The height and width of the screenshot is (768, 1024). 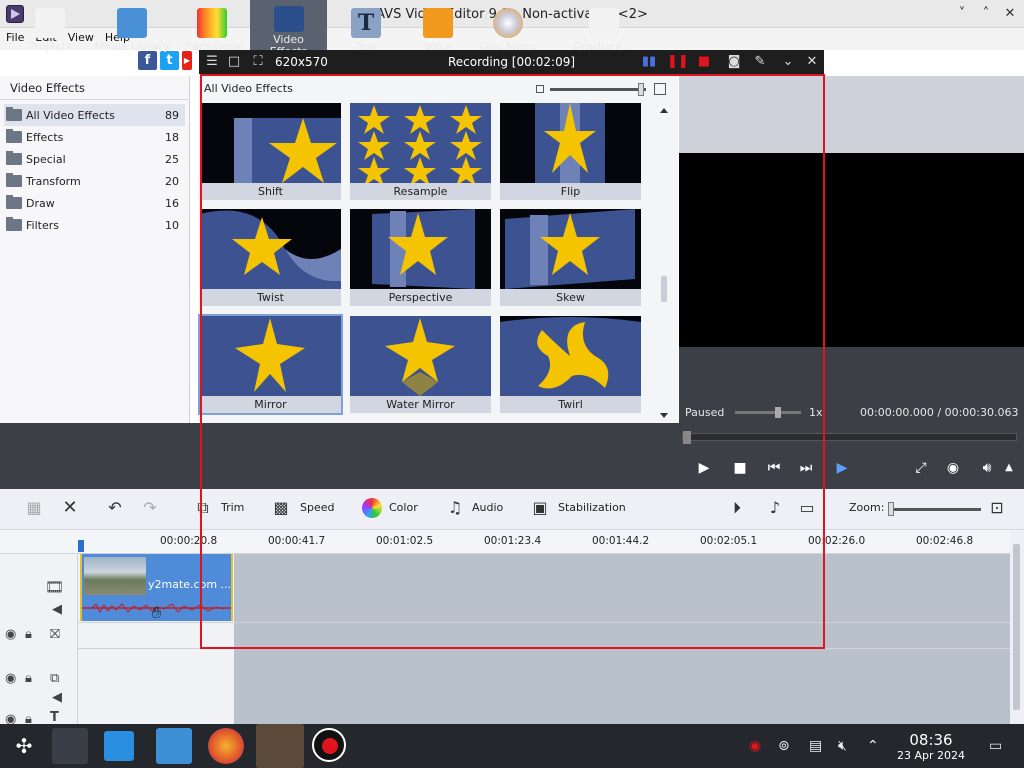 What do you see at coordinates (678, 62) in the screenshot?
I see `pause-recording-icon: ❚❚` at bounding box center [678, 62].